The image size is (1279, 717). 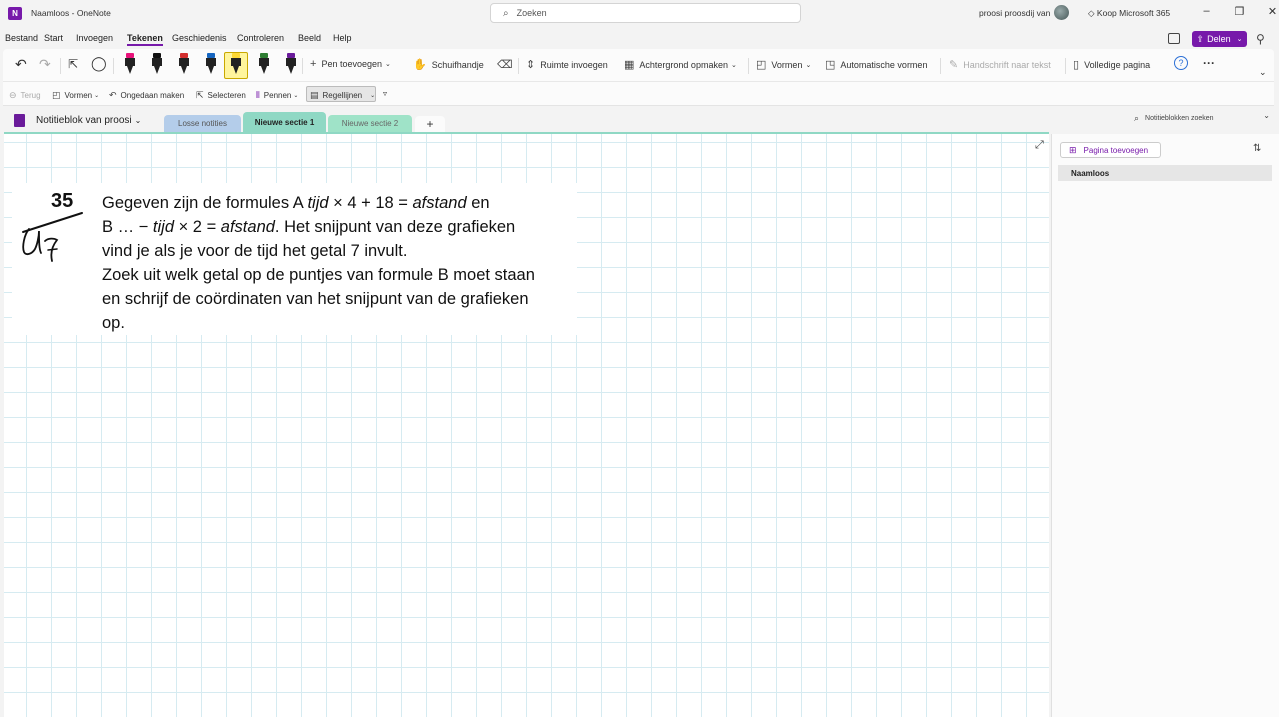 I want to click on menu-start: Start, so click(x=53, y=38).